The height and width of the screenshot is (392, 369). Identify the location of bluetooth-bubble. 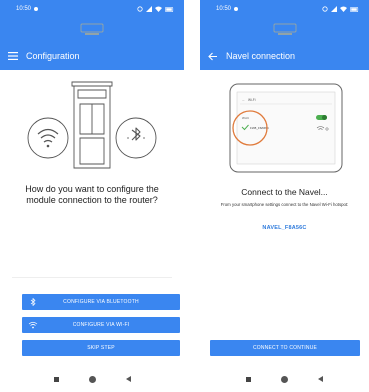
(136, 138).